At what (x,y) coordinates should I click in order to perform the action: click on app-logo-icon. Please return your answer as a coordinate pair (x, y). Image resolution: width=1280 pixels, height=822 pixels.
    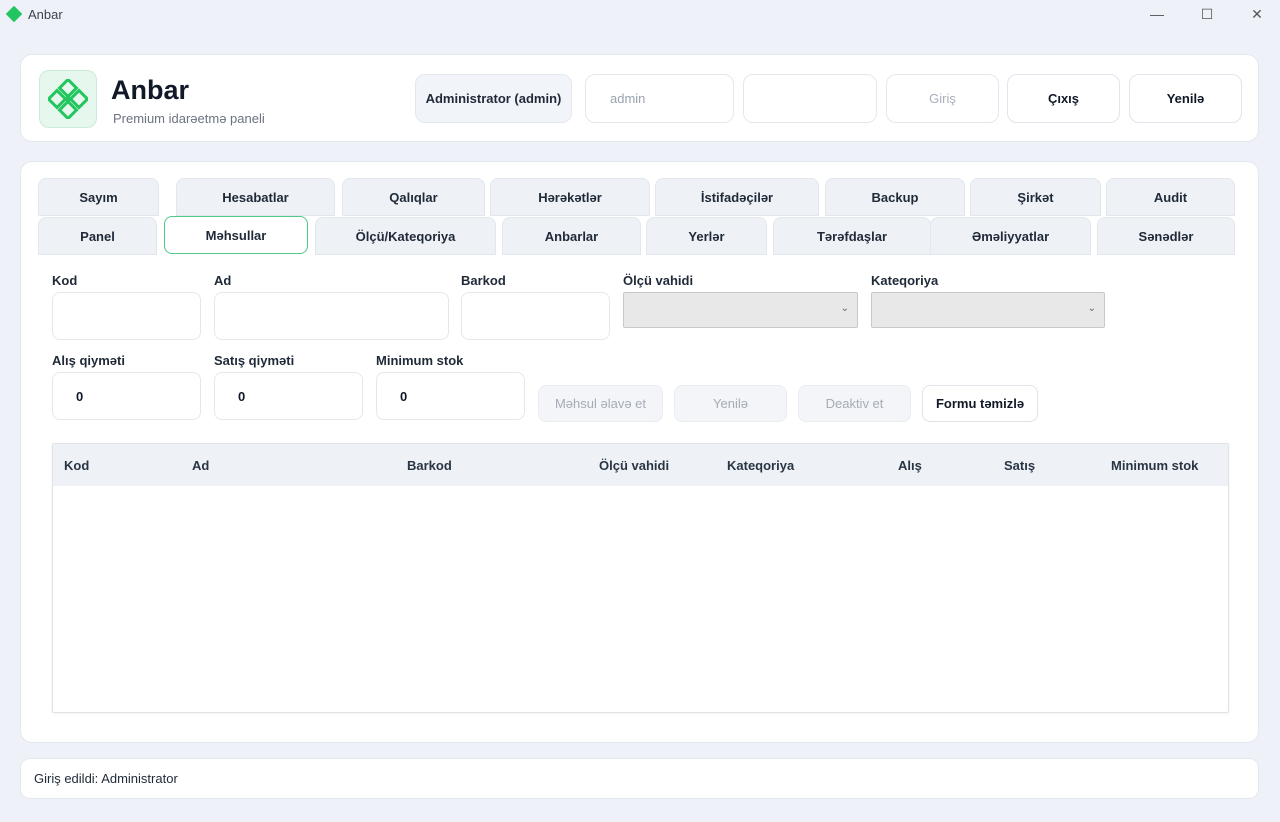
    Looking at the image, I should click on (14, 14).